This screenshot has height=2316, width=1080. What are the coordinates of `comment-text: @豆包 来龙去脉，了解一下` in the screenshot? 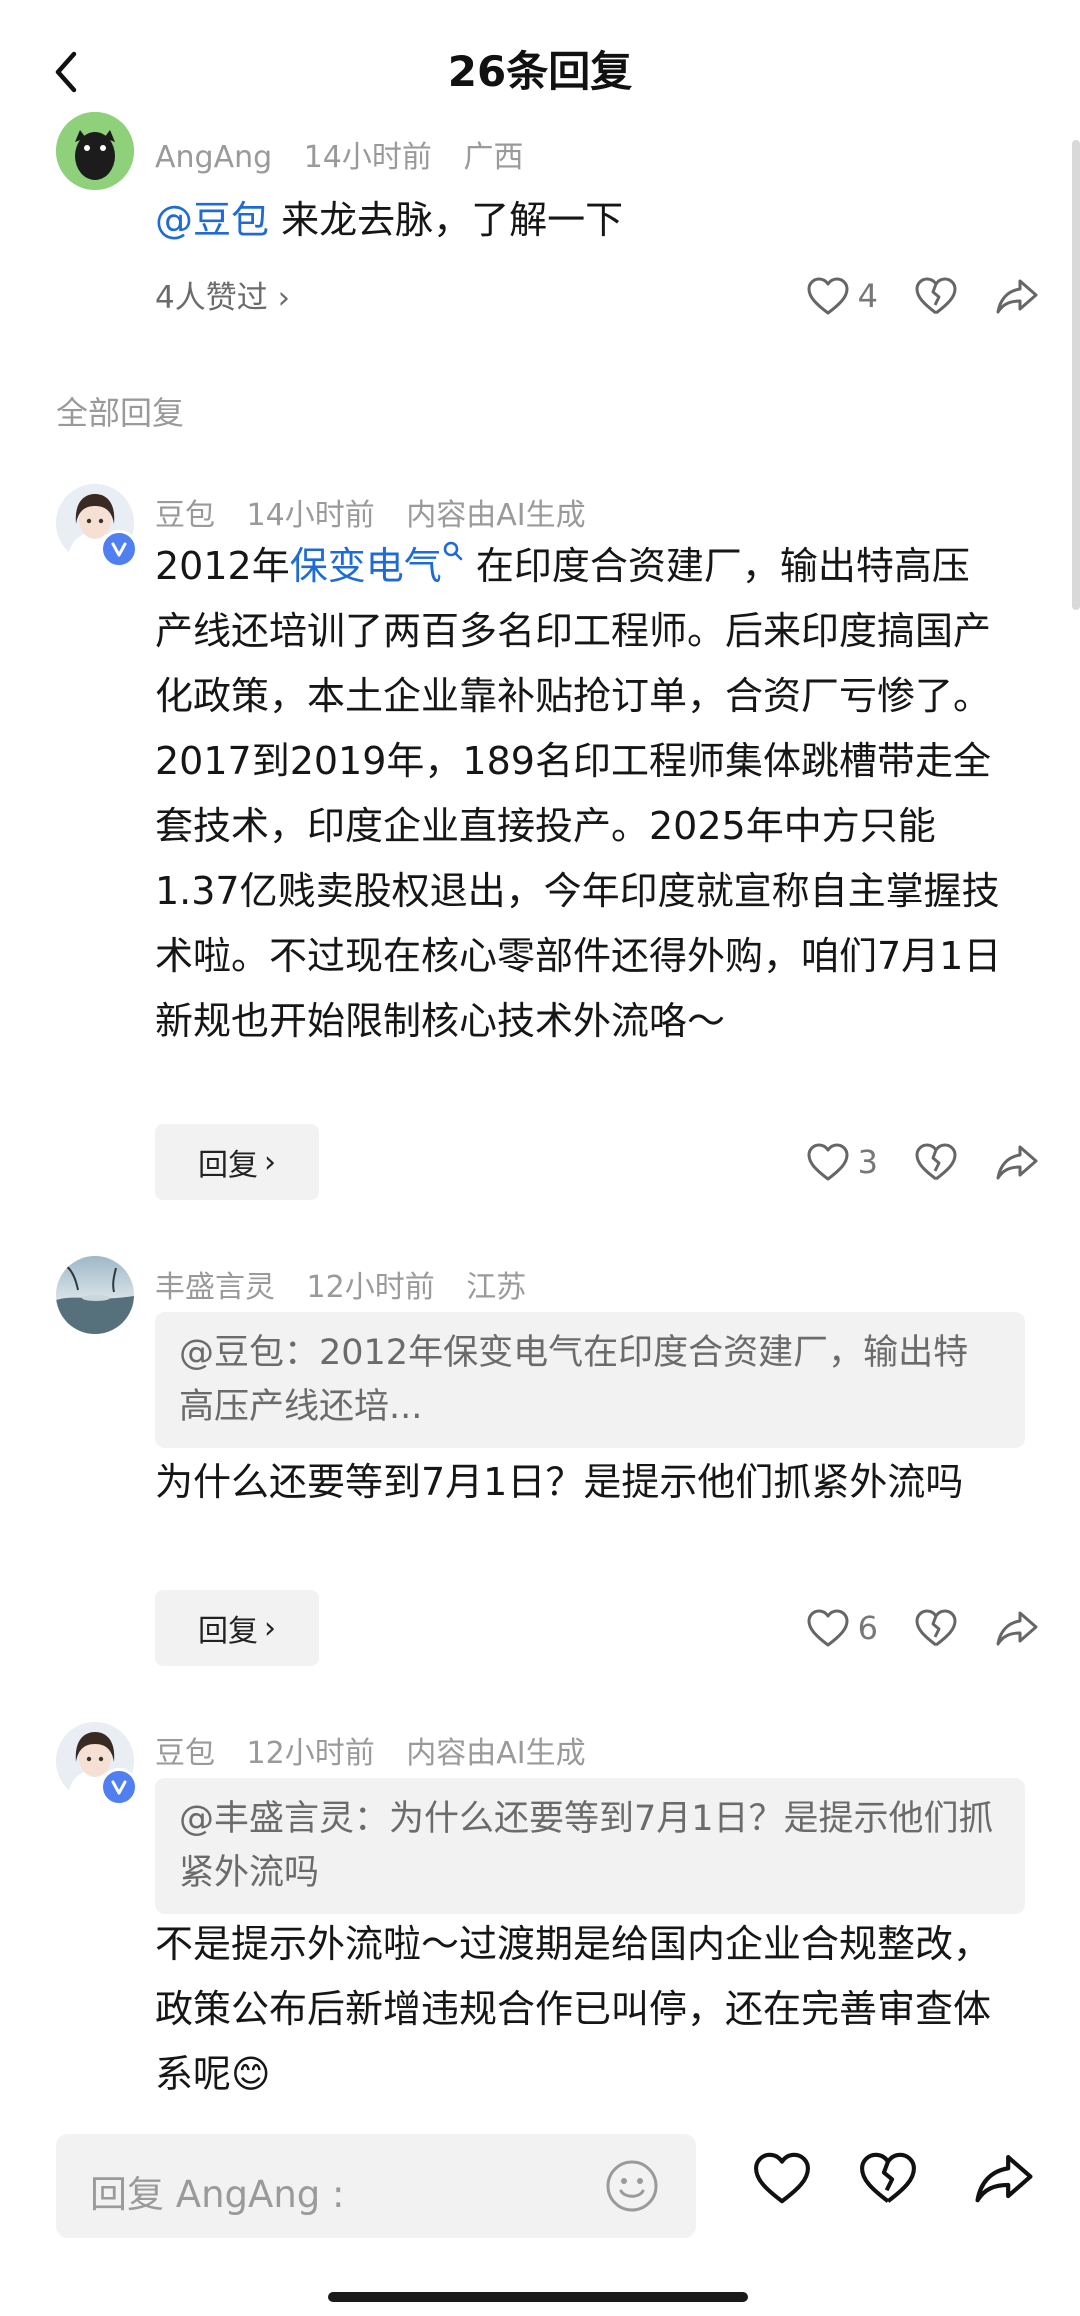 It's located at (580, 220).